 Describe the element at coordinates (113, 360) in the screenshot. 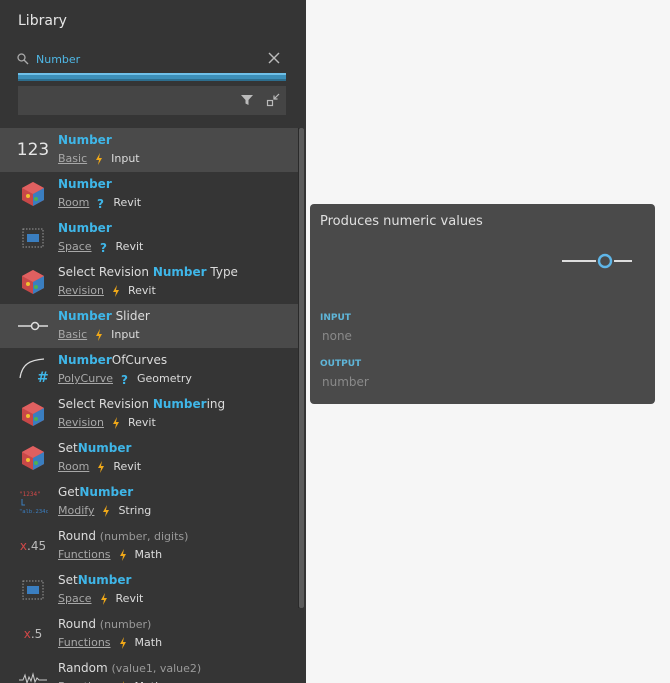

I see `result-name: NumberOfCurves` at that location.